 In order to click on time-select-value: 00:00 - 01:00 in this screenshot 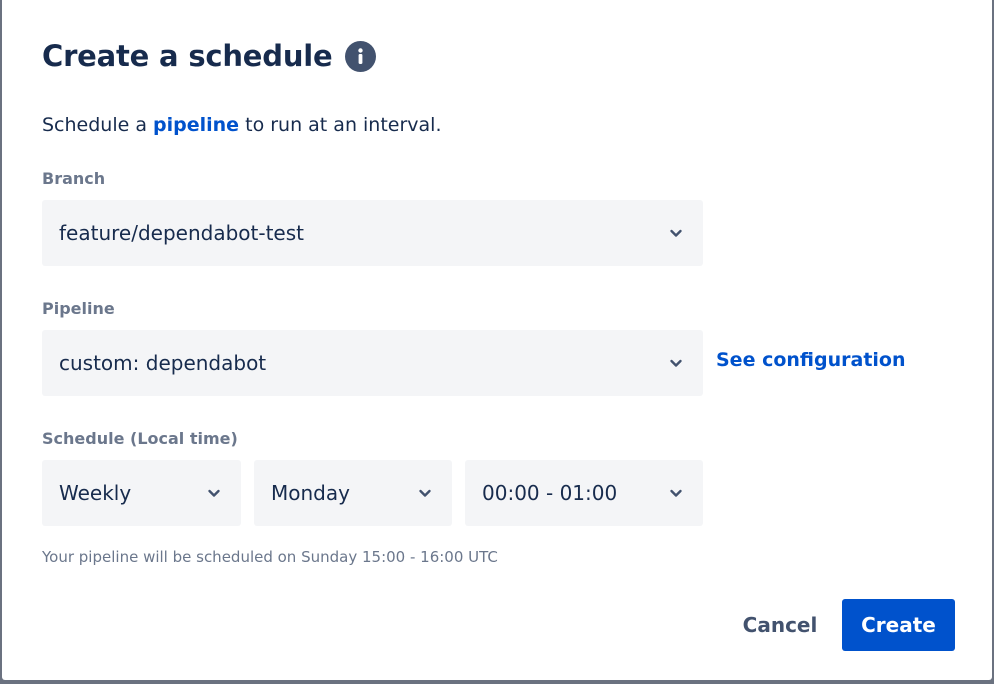, I will do `click(550, 493)`.